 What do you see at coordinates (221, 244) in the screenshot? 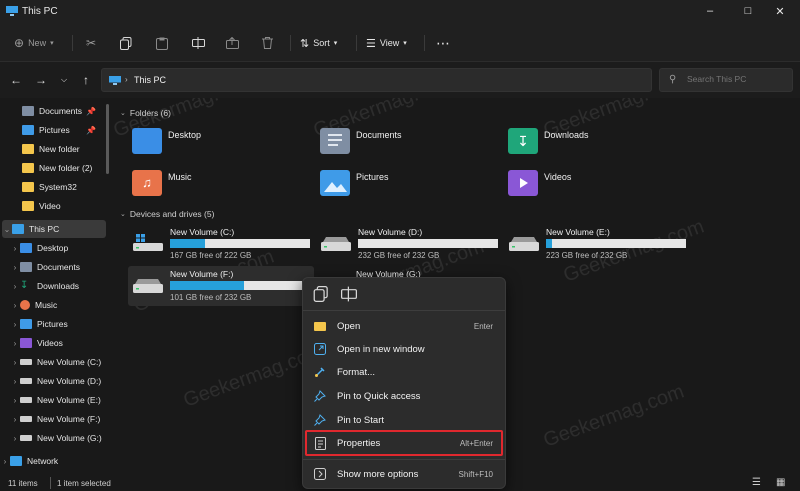
I see `drive-c: New Volume (C:) 167 GB free of 222 GB` at bounding box center [221, 244].